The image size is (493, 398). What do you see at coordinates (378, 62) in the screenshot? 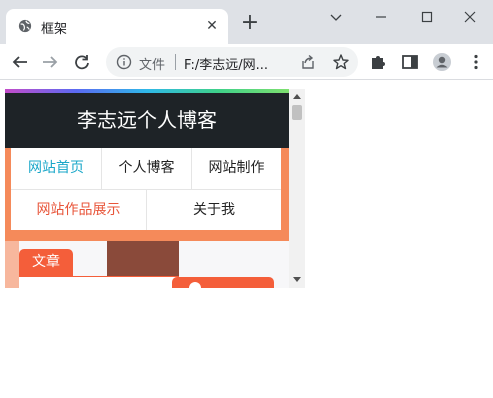
I see `extensions-icon` at bounding box center [378, 62].